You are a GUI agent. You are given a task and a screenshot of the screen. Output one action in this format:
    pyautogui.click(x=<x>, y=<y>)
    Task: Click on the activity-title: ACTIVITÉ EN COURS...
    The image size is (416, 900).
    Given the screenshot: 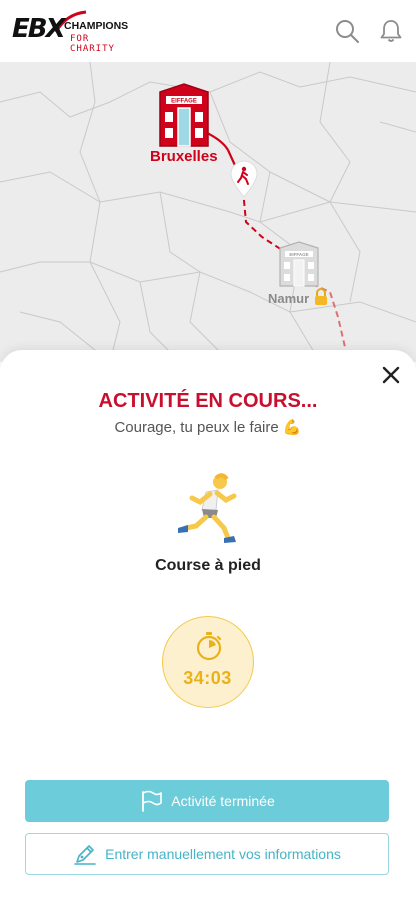 What is the action you would take?
    pyautogui.click(x=208, y=401)
    